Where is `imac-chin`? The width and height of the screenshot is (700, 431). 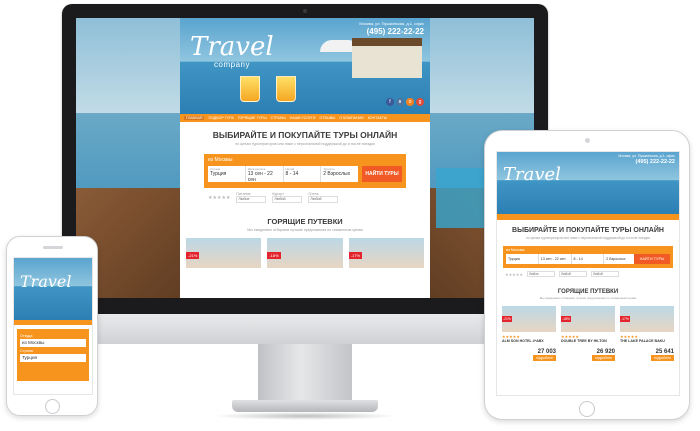 imac-chin is located at coordinates (305, 329).